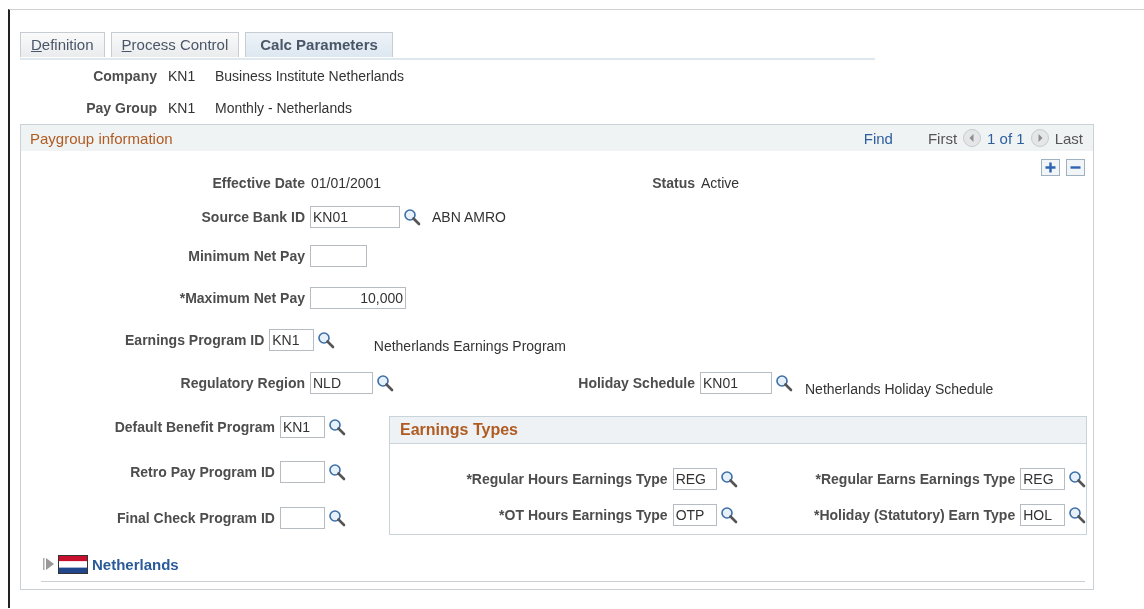  I want to click on field-label: *OT Hours Earnings Type, so click(583, 515).